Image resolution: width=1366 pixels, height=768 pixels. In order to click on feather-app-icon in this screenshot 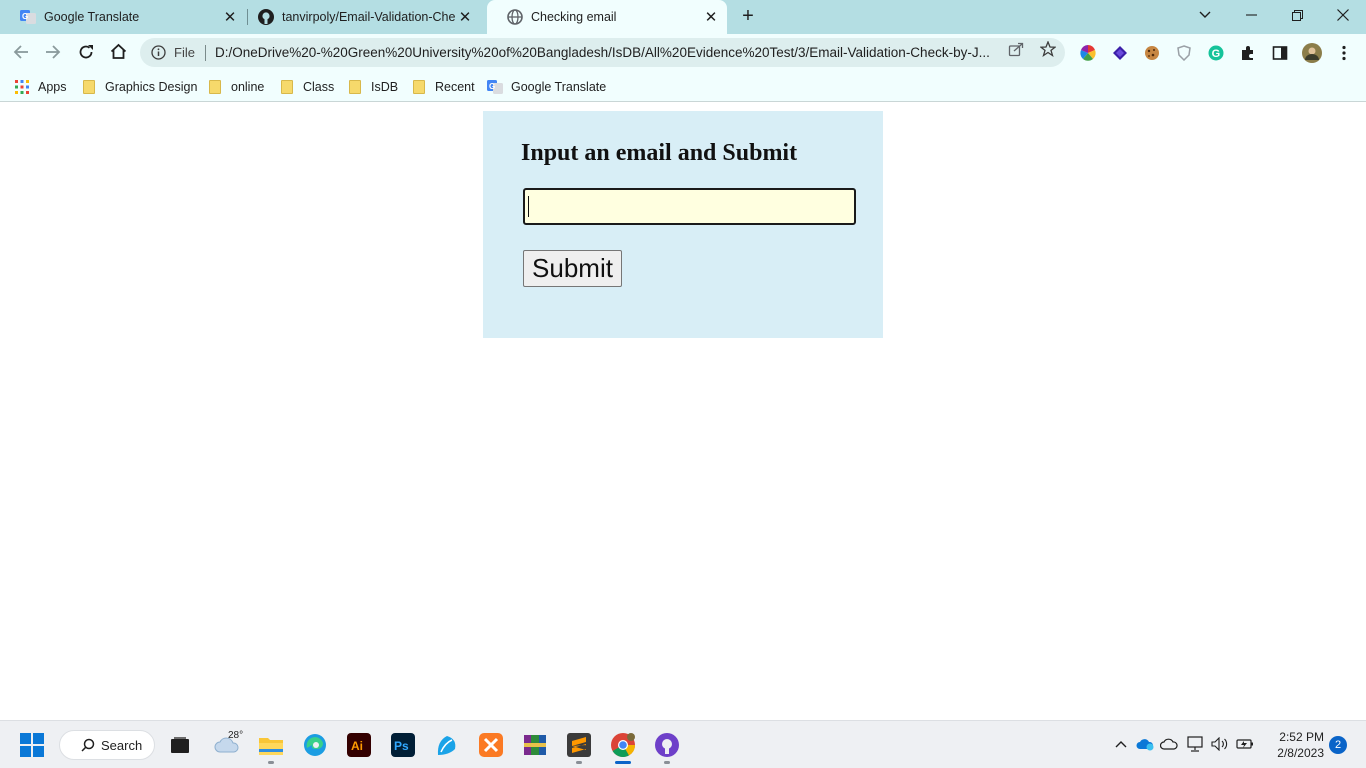, I will do `click(447, 745)`.